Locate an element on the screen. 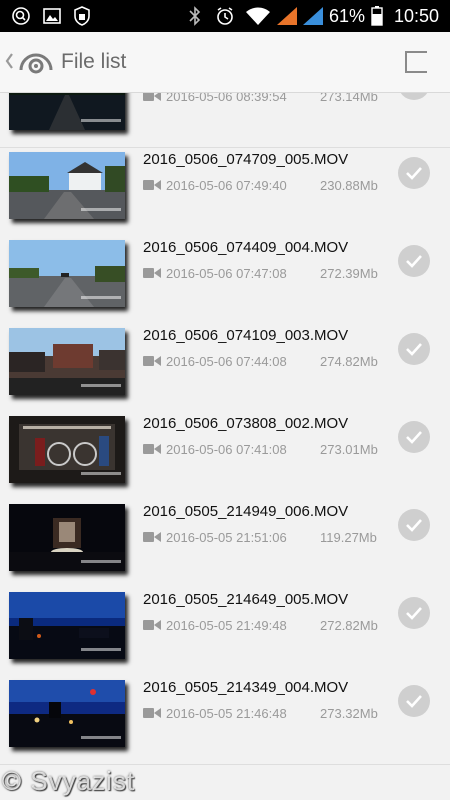 This screenshot has height=800, width=450. file-date: 2016-05-06 07:44:08 is located at coordinates (226, 361).